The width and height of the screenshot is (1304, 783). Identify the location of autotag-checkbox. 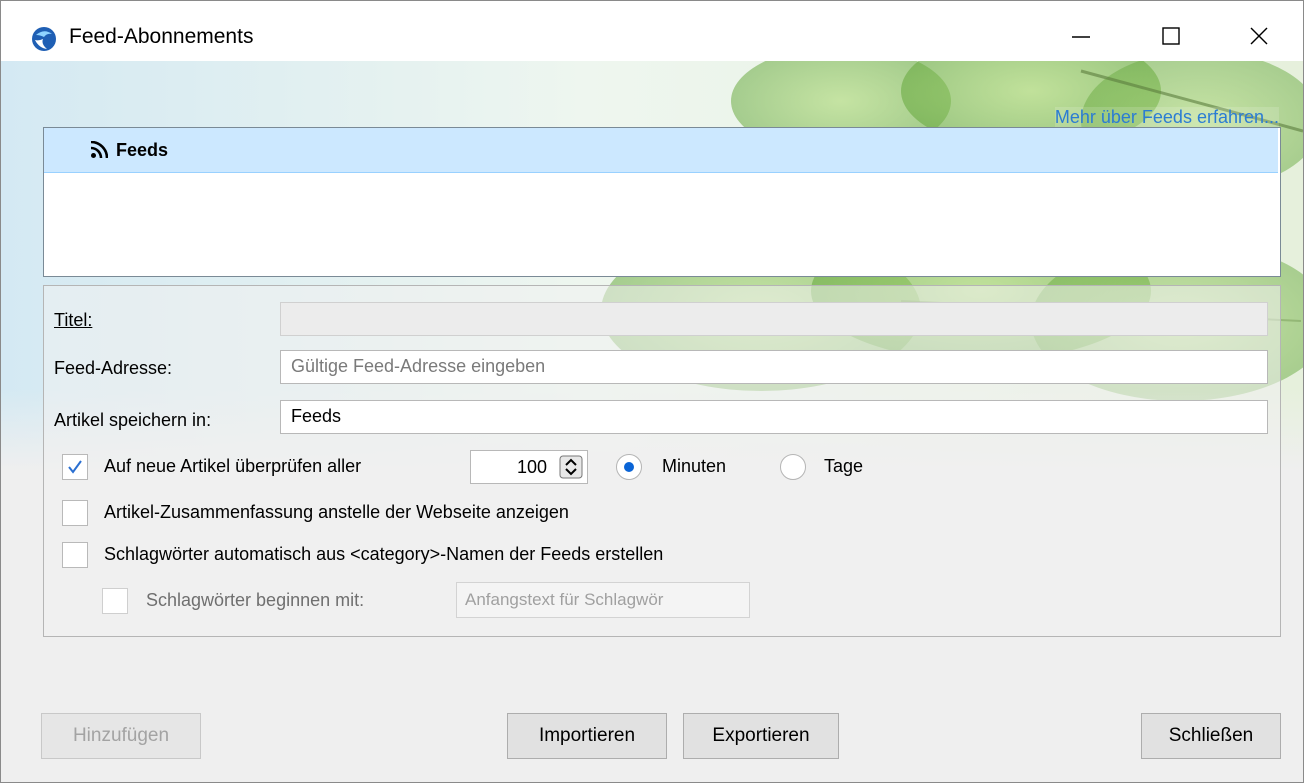
(75, 555).